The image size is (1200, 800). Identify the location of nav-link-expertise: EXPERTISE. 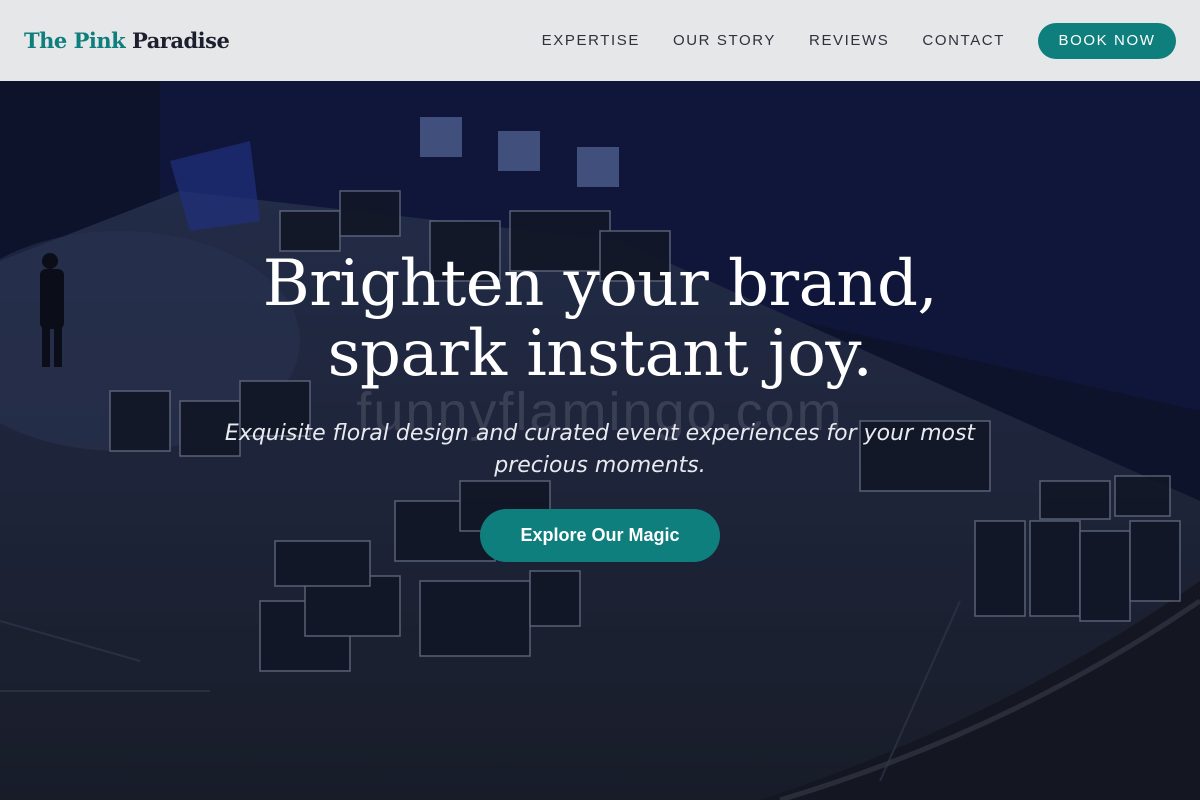
(591, 40).